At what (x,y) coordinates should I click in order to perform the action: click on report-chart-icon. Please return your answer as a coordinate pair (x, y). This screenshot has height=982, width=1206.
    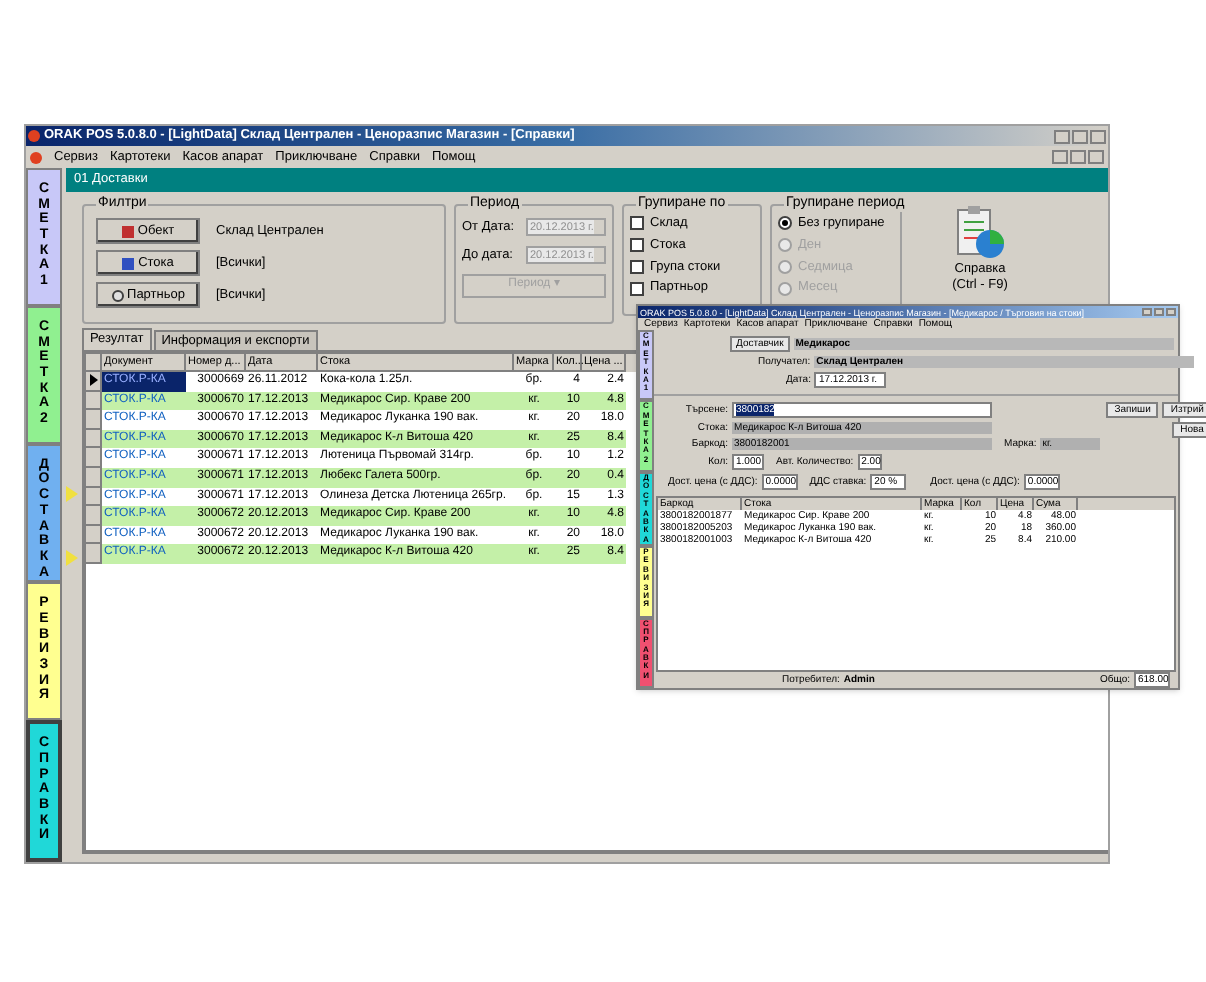
    Looking at the image, I should click on (980, 234).